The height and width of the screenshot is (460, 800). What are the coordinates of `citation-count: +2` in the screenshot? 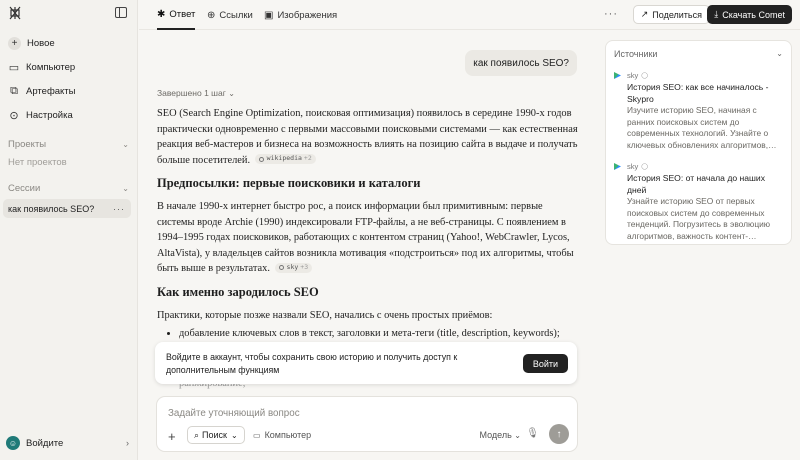 It's located at (307, 158).